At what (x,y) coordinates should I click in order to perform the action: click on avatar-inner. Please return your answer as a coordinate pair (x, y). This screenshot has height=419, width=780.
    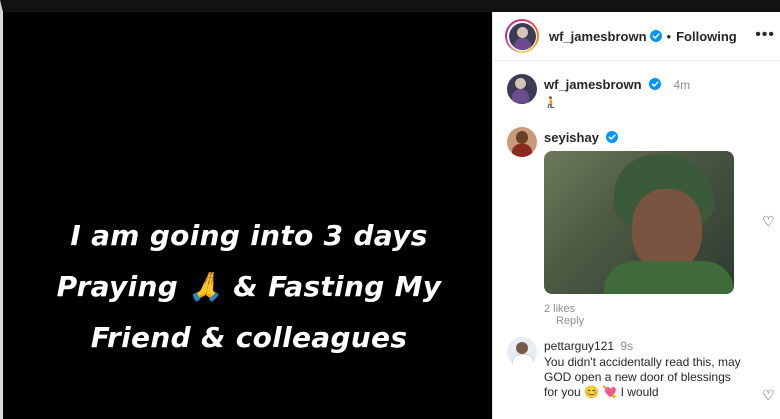
    Looking at the image, I should click on (522, 36).